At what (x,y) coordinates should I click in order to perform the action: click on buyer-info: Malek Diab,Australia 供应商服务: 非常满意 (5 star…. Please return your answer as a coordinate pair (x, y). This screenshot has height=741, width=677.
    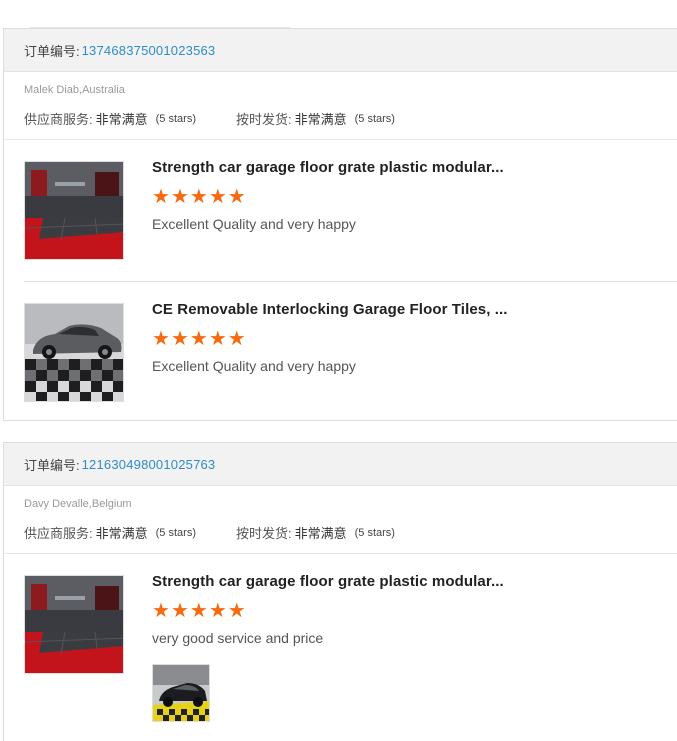
    Looking at the image, I should click on (340, 106).